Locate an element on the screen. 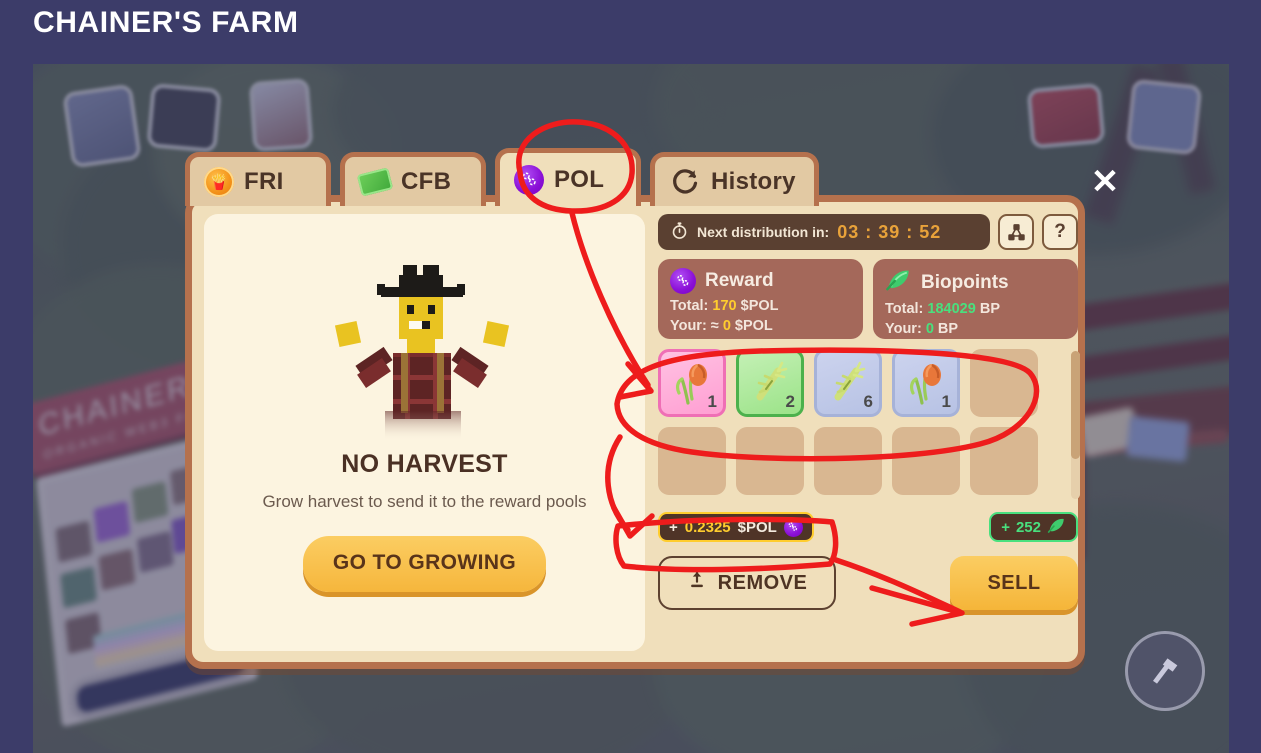  tab-fri-label: FRI is located at coordinates (264, 181).